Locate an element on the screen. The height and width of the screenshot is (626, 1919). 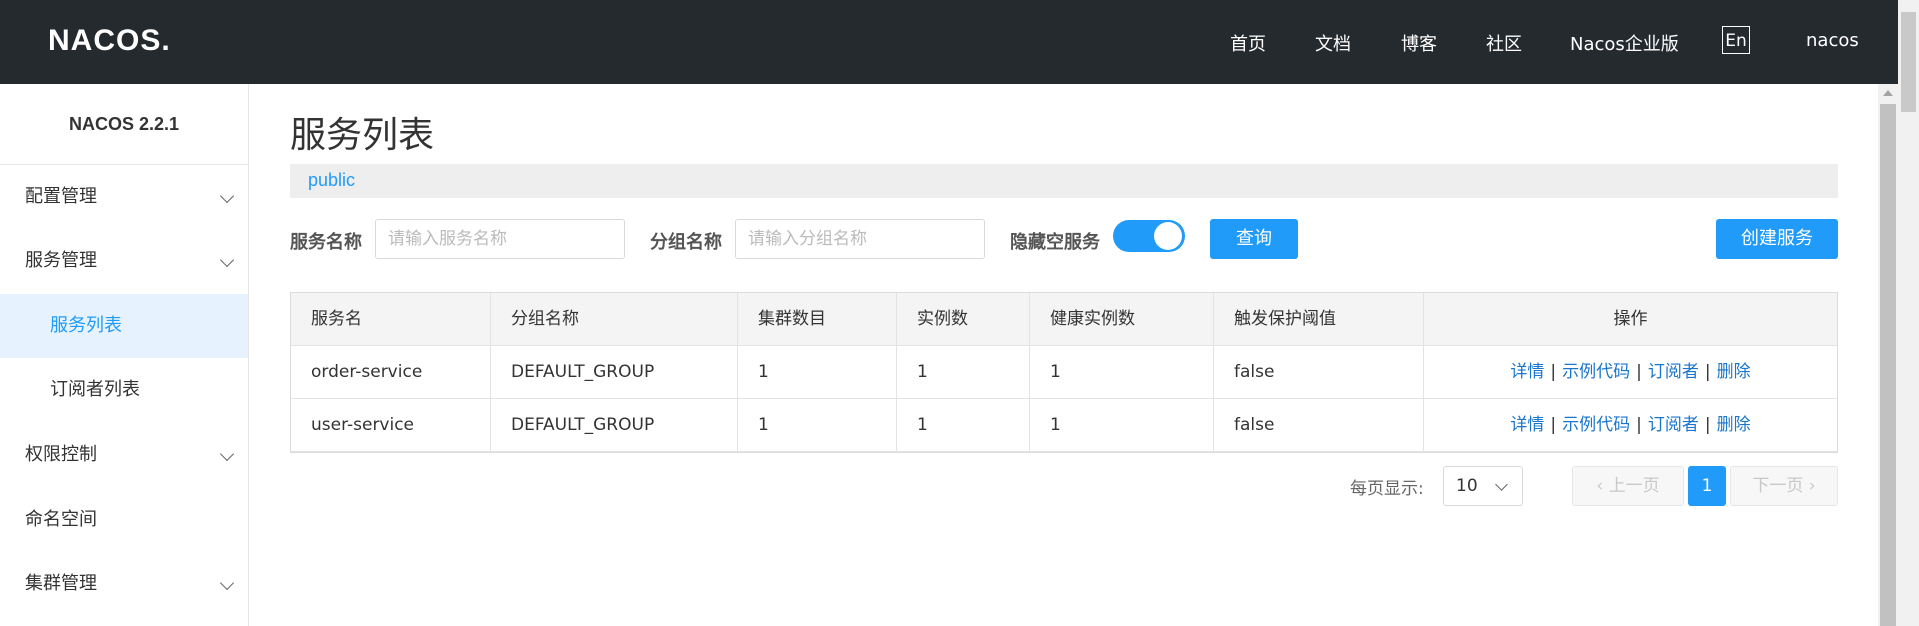
cell-service-name: order-service is located at coordinates (367, 372).